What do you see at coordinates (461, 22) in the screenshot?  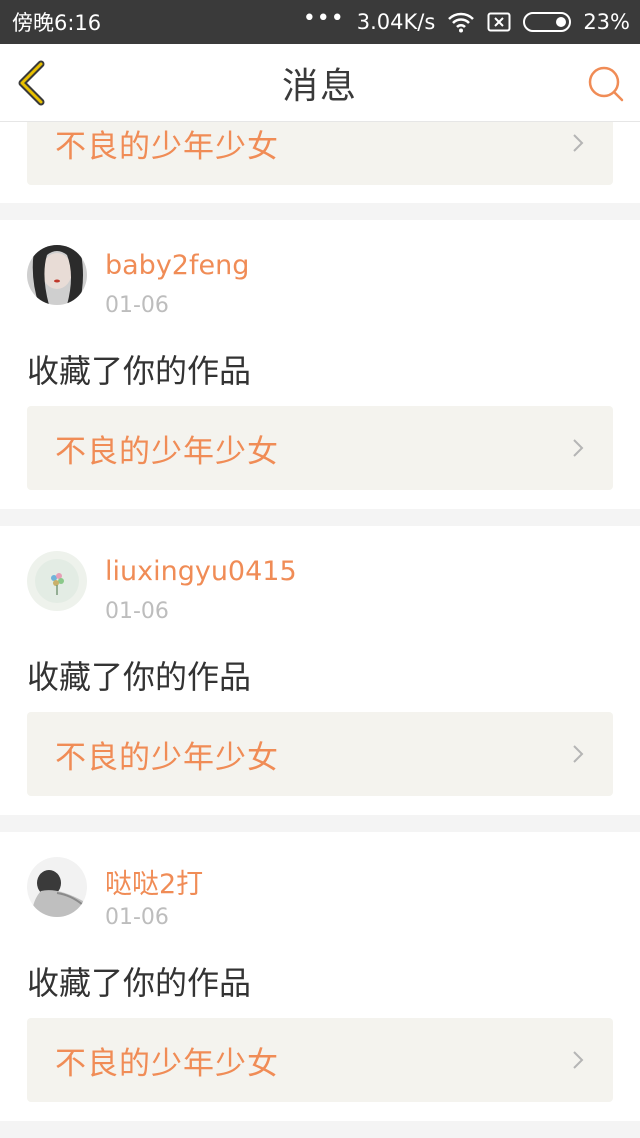 I see `wifi-icon` at bounding box center [461, 22].